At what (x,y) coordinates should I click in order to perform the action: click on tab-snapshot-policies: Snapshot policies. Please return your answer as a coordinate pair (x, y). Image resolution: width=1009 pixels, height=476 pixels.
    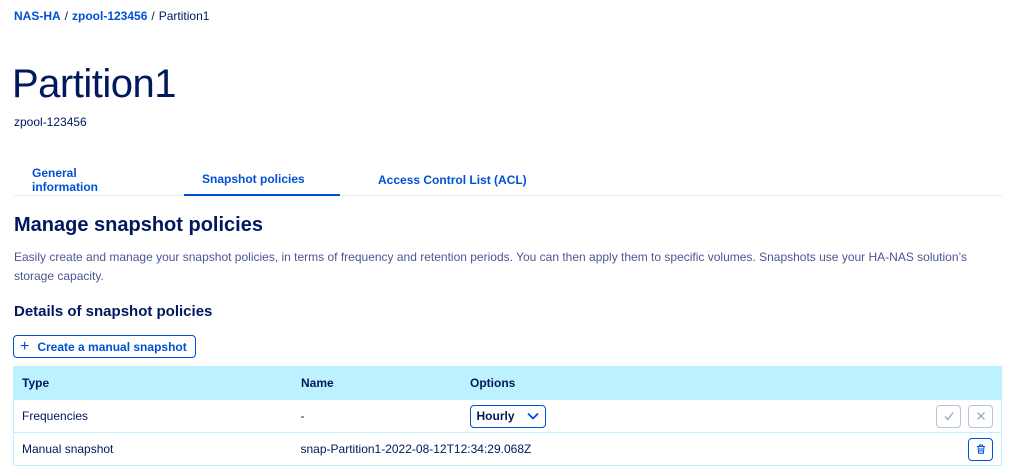
    Looking at the image, I should click on (262, 179).